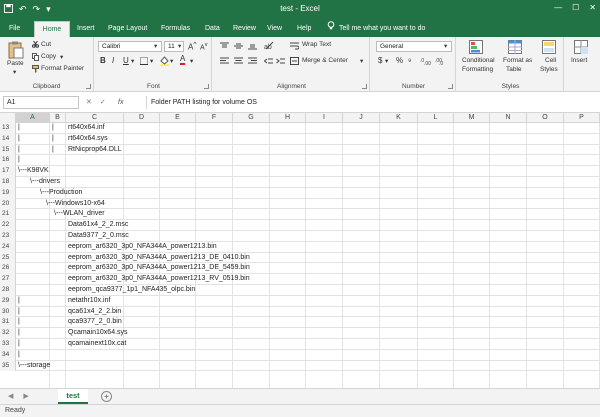 This screenshot has height=417, width=600. What do you see at coordinates (206, 86) in the screenshot?
I see `font-launcher-icon` at bounding box center [206, 86].